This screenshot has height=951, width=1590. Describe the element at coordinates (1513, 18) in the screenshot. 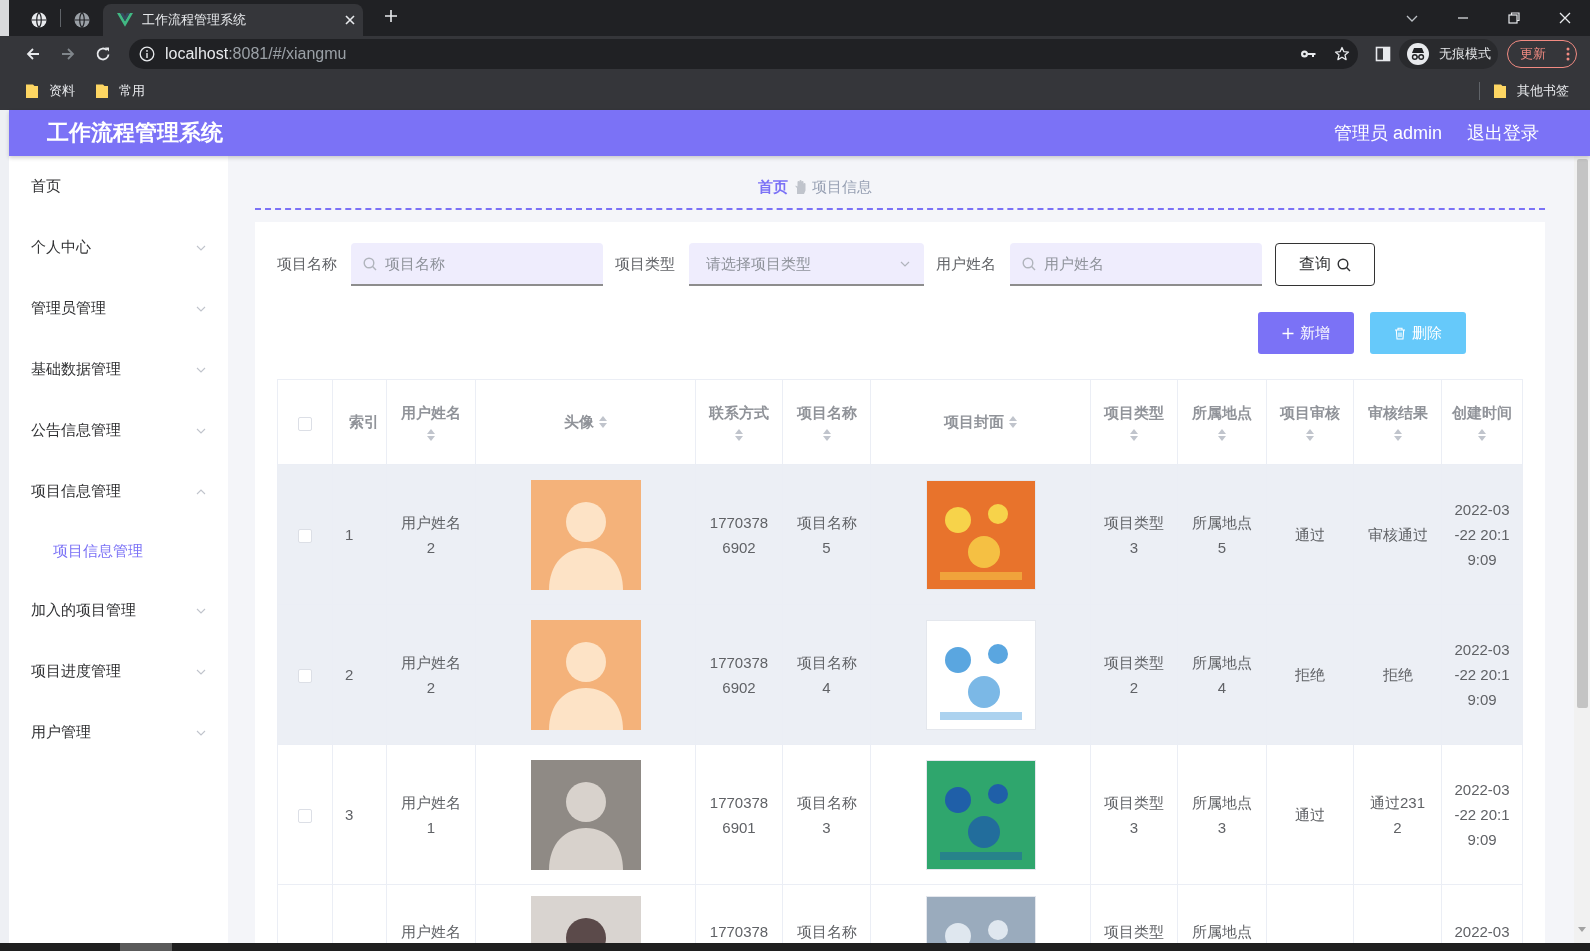

I see `restore-icon` at that location.